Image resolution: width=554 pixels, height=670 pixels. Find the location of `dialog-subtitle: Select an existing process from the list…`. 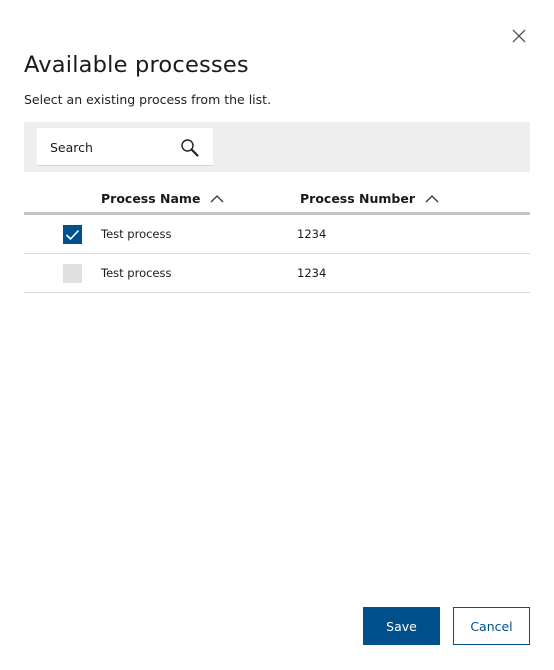

dialog-subtitle: Select an existing process from the list… is located at coordinates (148, 99).